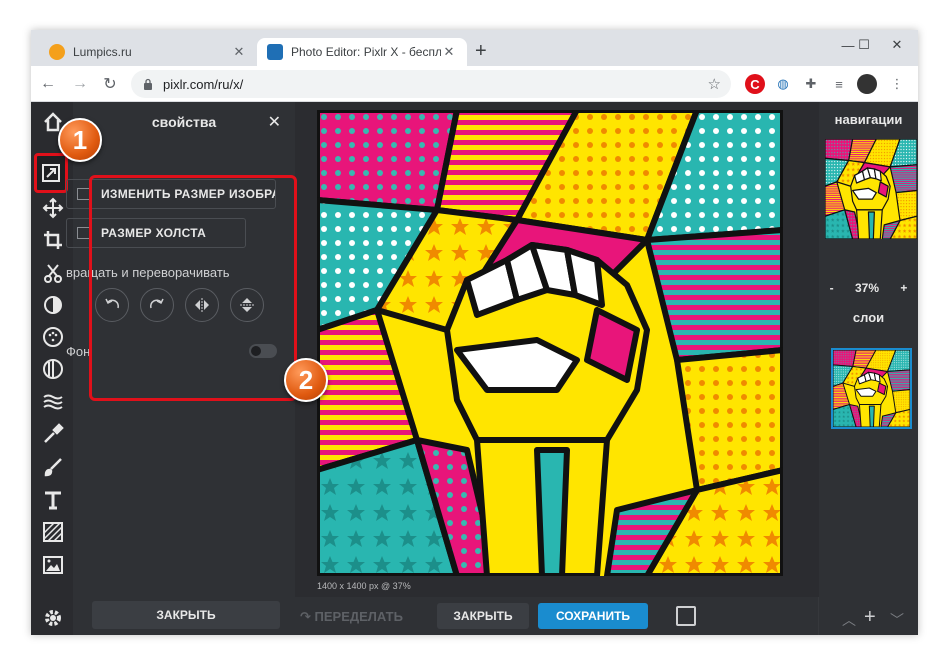  What do you see at coordinates (53, 273) in the screenshot?
I see `cutout-icon` at bounding box center [53, 273].